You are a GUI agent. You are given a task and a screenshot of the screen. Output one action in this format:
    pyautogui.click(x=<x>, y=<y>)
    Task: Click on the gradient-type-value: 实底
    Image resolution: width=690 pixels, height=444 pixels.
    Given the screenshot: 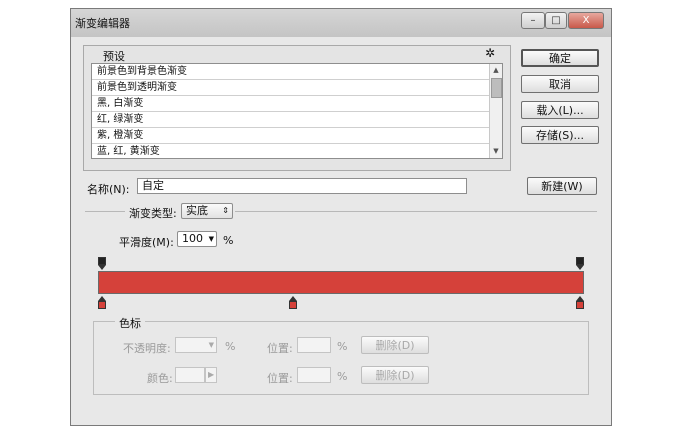 What is the action you would take?
    pyautogui.click(x=197, y=210)
    